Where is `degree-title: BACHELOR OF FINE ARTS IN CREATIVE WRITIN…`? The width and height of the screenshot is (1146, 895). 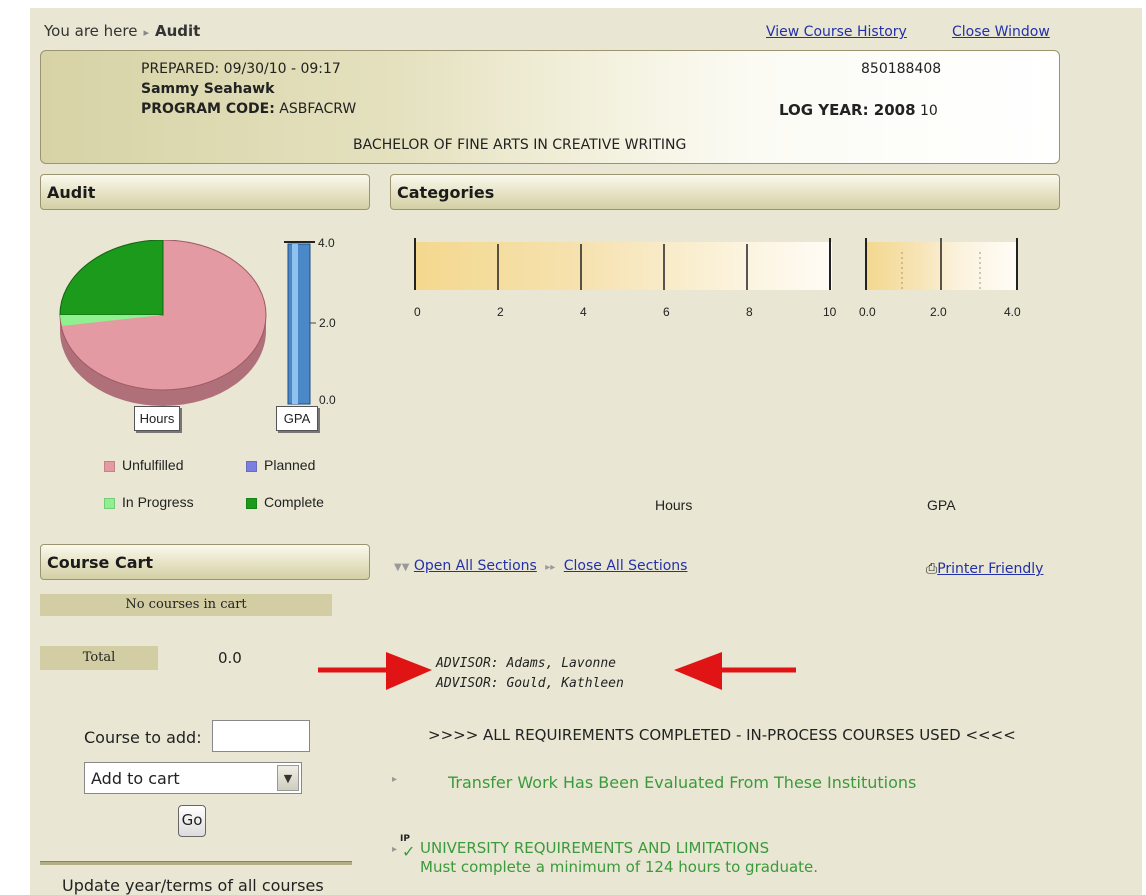
degree-title: BACHELOR OF FINE ARTS IN CREATIVE WRITIN… is located at coordinates (520, 145).